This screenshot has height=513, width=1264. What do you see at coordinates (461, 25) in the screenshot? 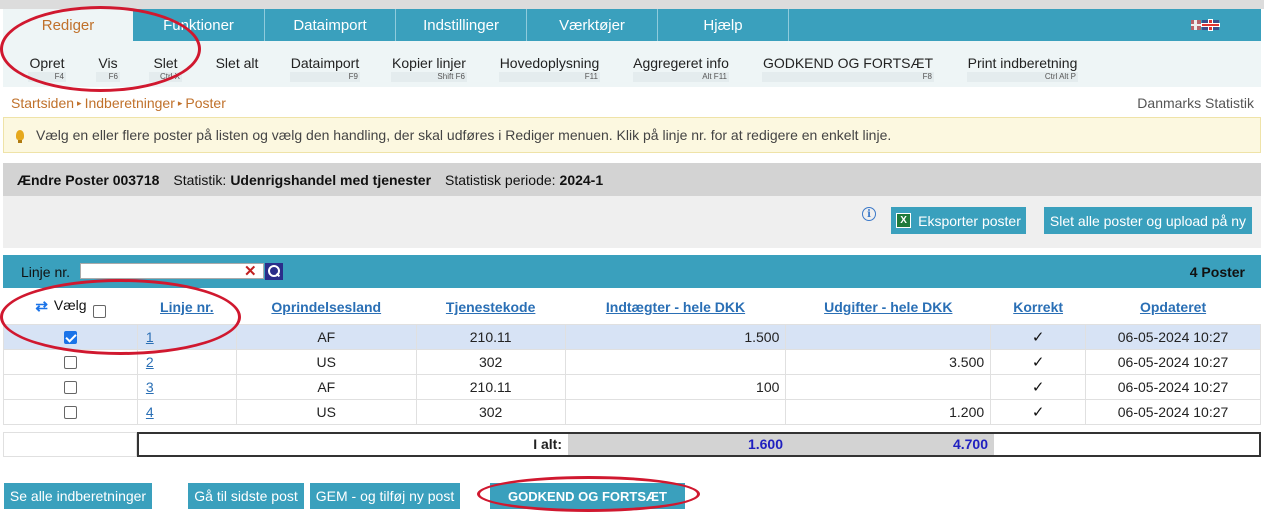
I see `menu-tab-indstillinger: Indstillinger` at bounding box center [461, 25].